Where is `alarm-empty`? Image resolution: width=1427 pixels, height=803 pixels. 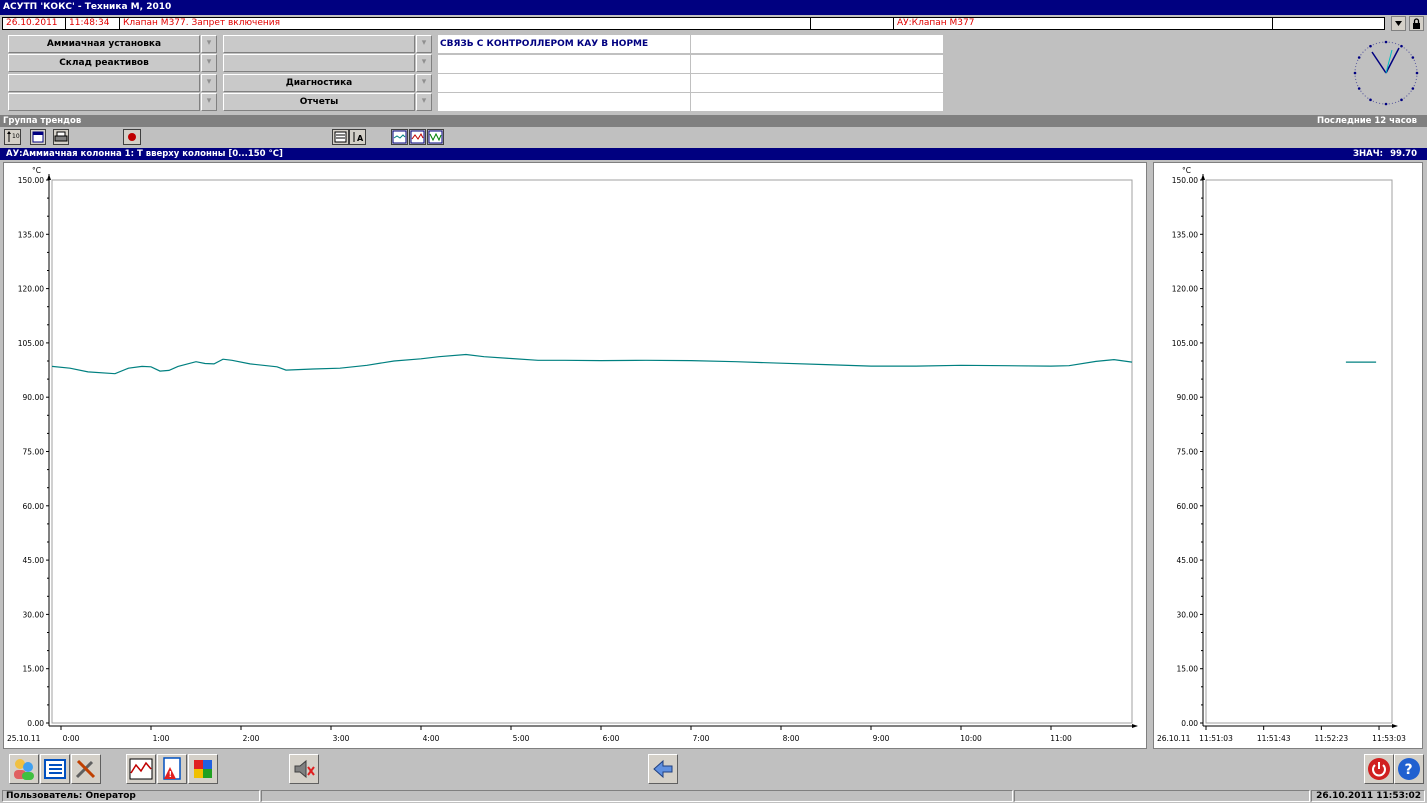
alarm-empty is located at coordinates (852, 23).